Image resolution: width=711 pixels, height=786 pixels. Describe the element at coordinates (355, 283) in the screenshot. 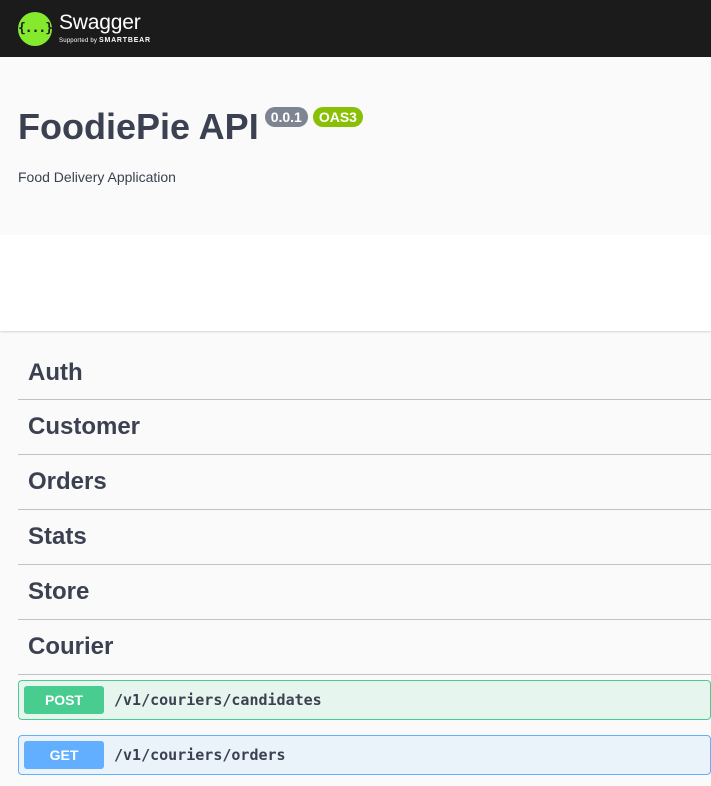

I see `scheme-container` at that location.